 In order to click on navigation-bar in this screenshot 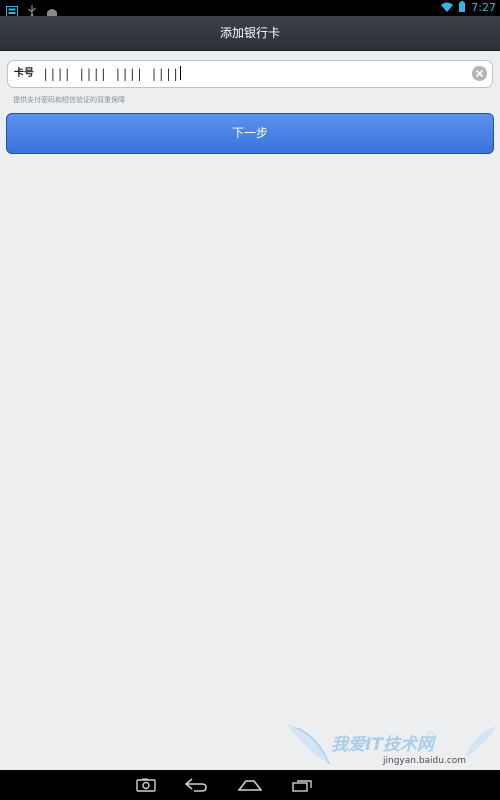, I will do `click(250, 785)`.